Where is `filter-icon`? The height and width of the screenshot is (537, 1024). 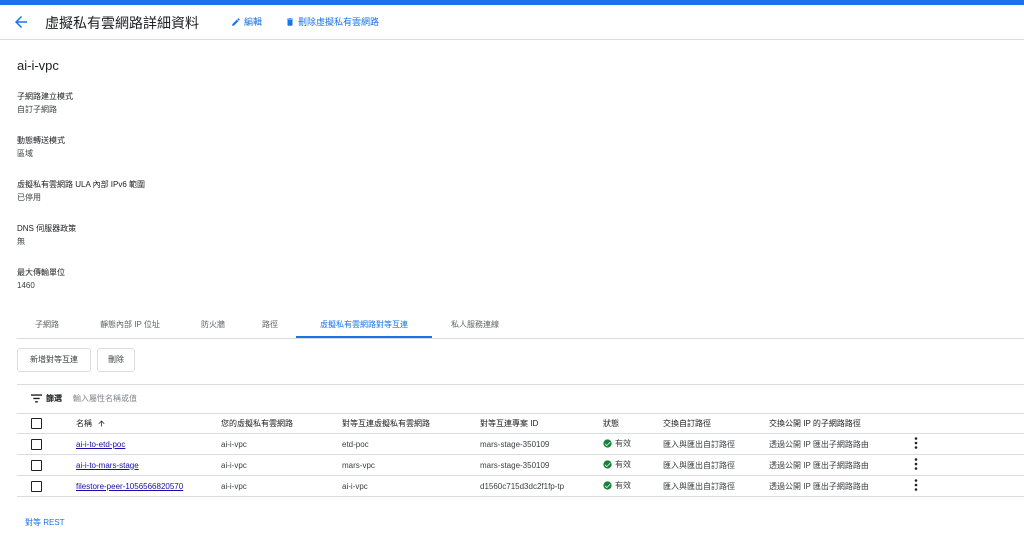 filter-icon is located at coordinates (36, 398).